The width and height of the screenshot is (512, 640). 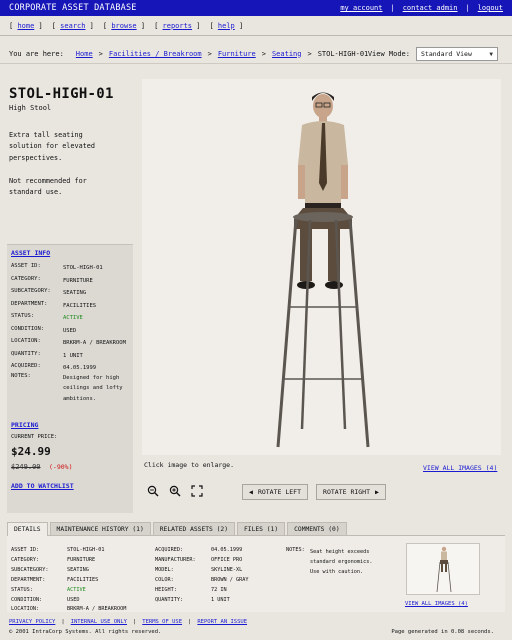 What do you see at coordinates (153, 491) in the screenshot?
I see `zoom-out-icon` at bounding box center [153, 491].